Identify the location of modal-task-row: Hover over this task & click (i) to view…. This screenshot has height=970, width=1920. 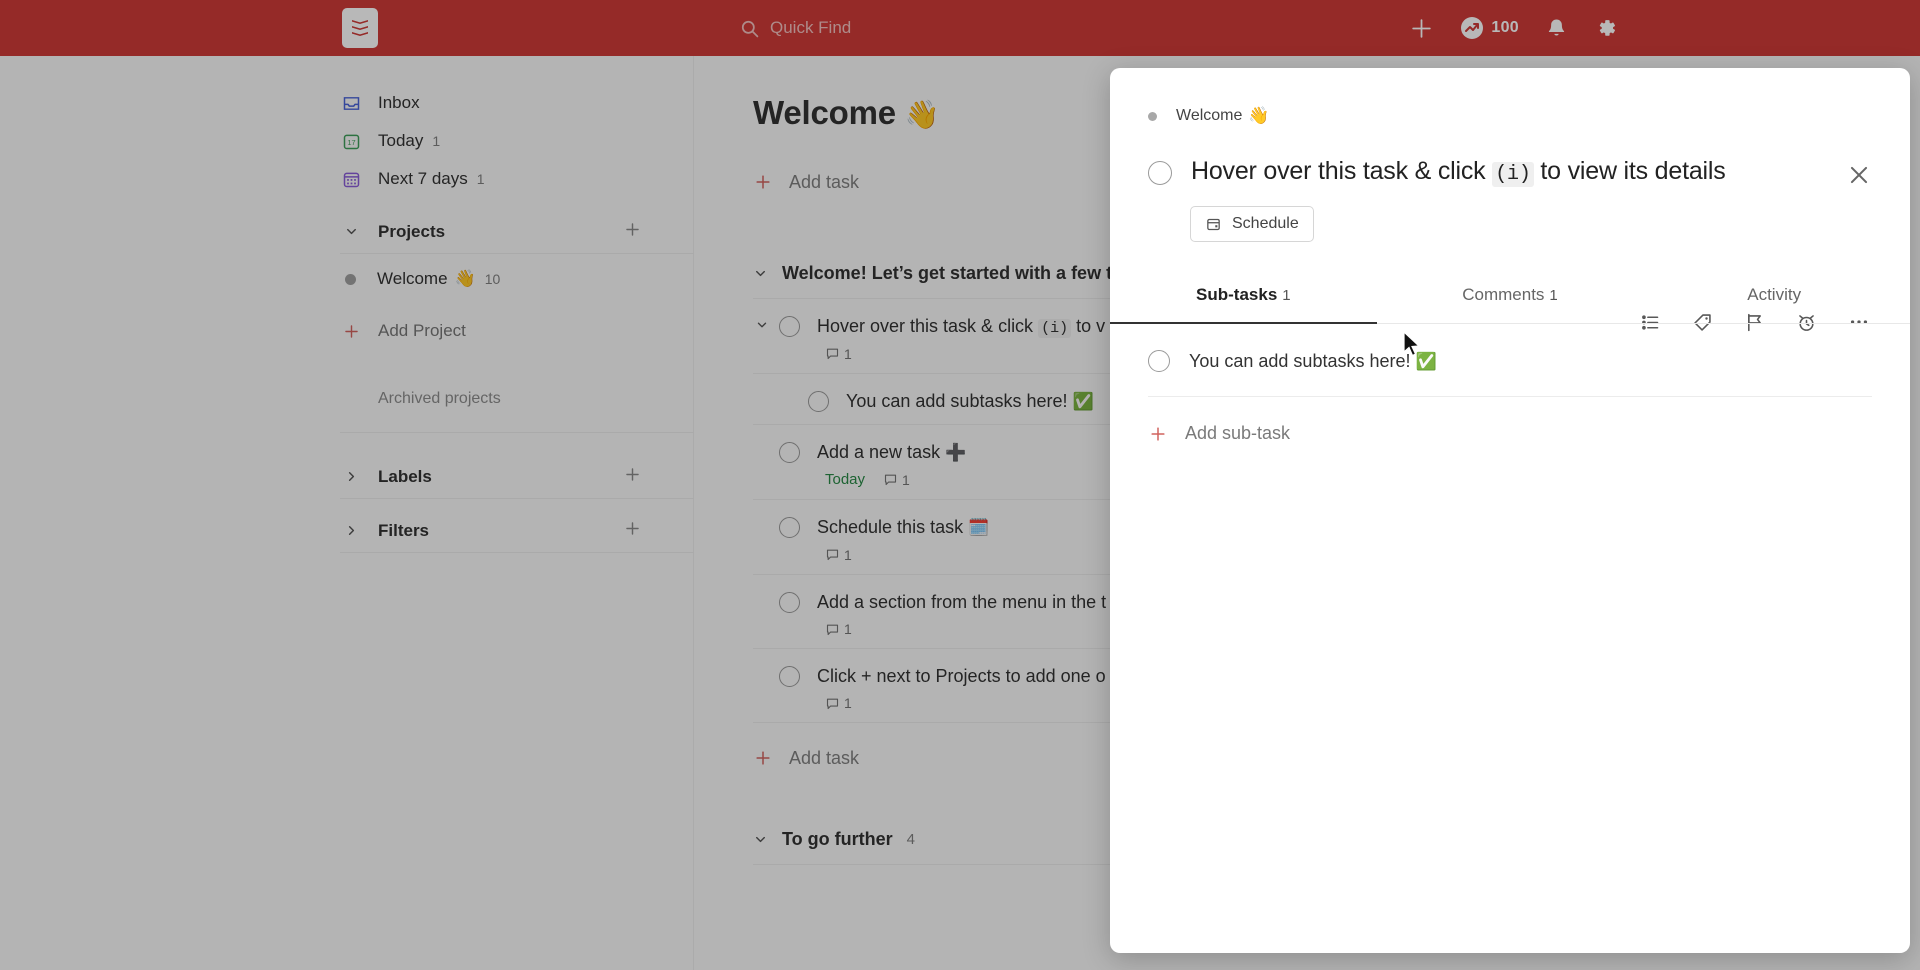
(1529, 171).